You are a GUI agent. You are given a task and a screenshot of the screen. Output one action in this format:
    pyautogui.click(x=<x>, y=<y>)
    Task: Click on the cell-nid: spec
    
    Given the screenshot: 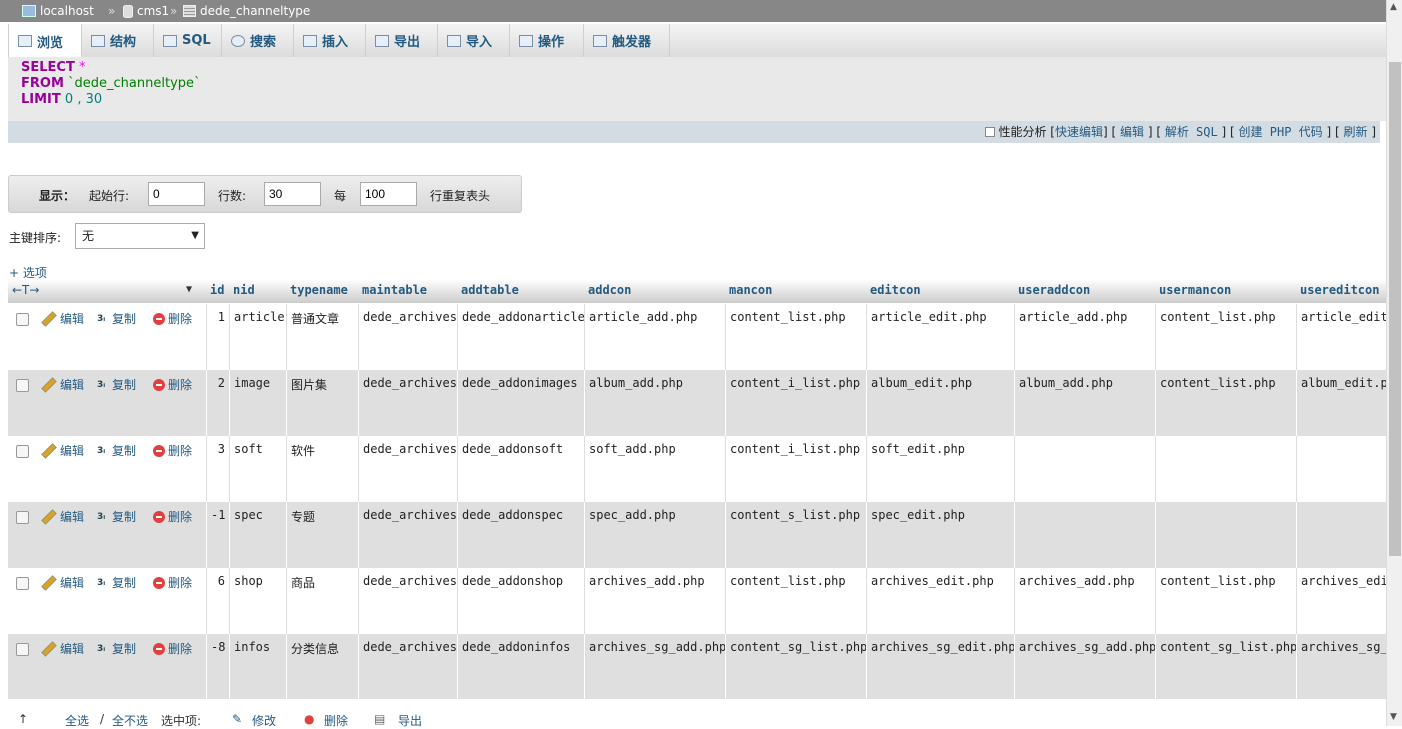 What is the action you would take?
    pyautogui.click(x=257, y=535)
    